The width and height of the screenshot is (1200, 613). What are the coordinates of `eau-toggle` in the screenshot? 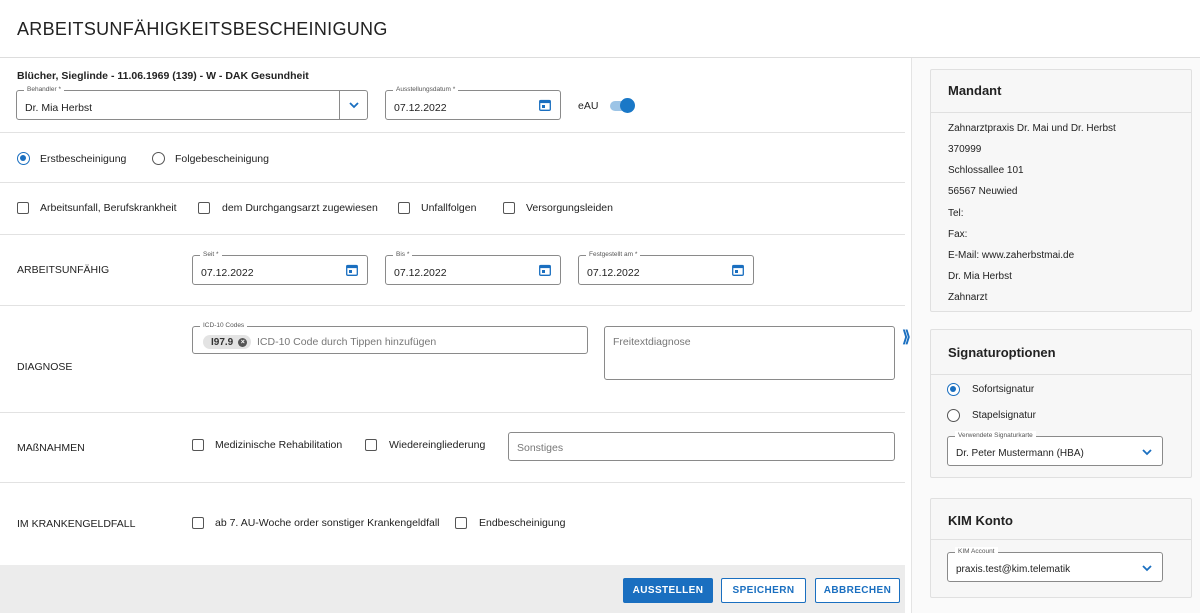 It's located at (622, 105).